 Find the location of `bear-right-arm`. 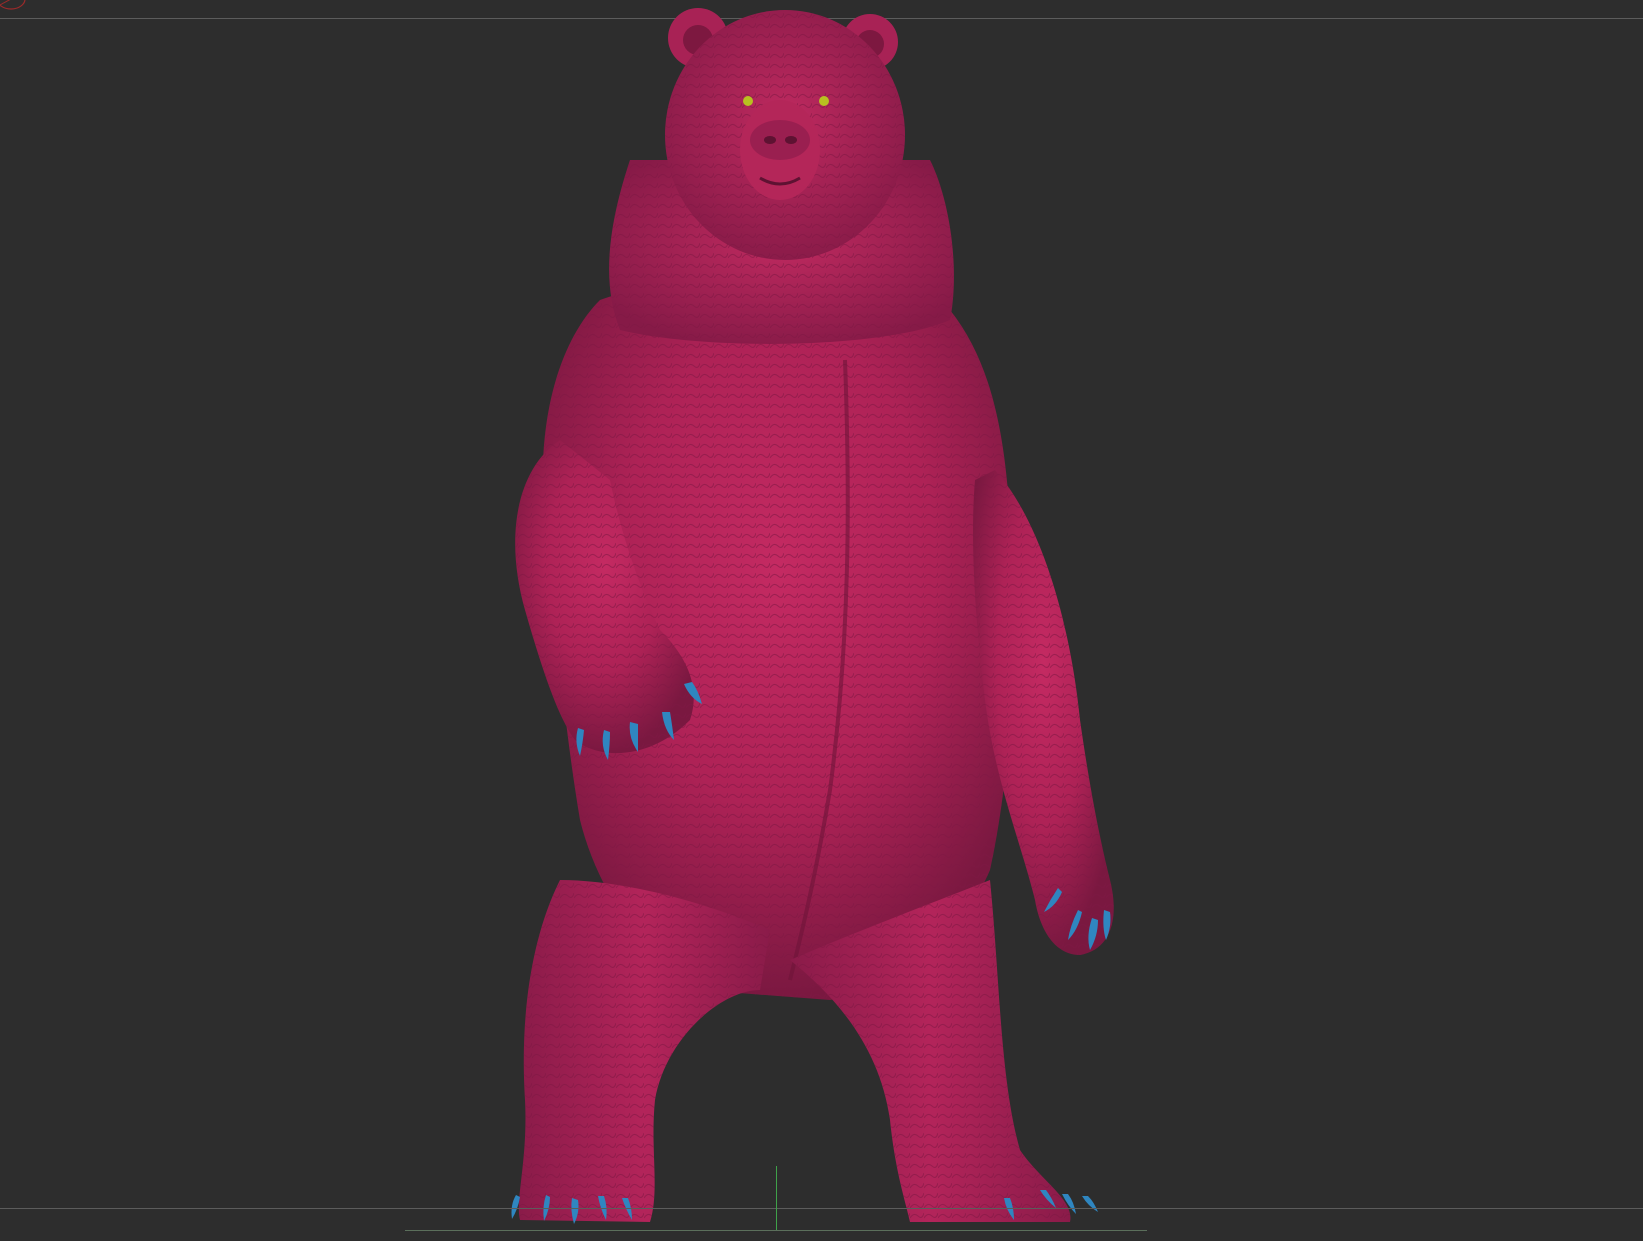

bear-right-arm is located at coordinates (1043, 712).